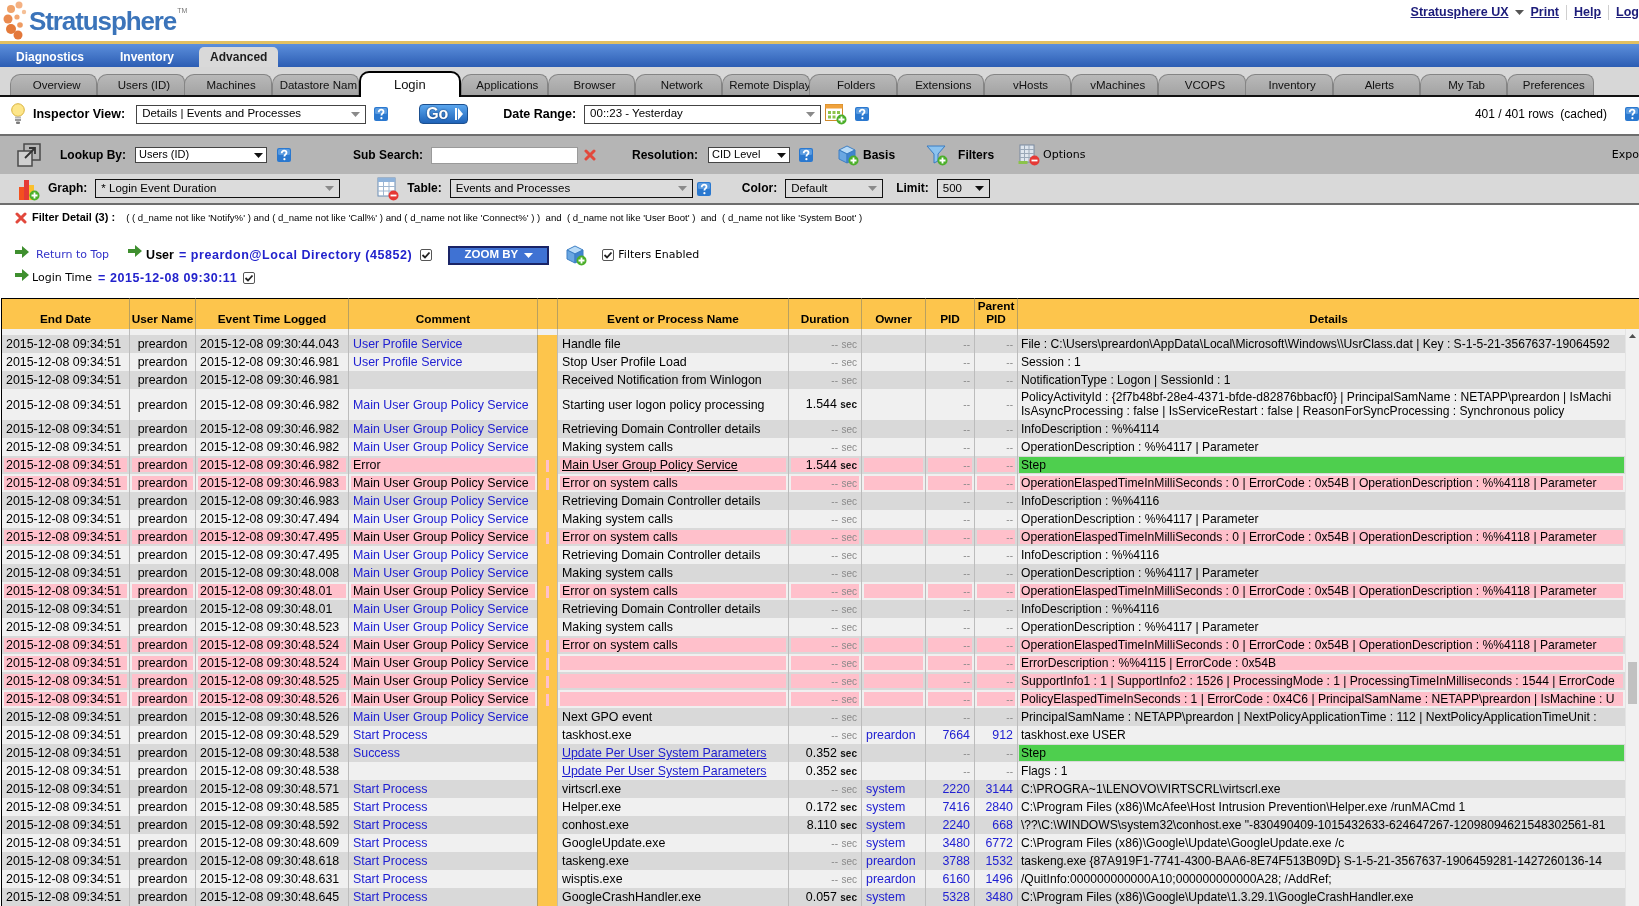  Describe the element at coordinates (836, 114) in the screenshot. I see `calendar-add-icon` at that location.